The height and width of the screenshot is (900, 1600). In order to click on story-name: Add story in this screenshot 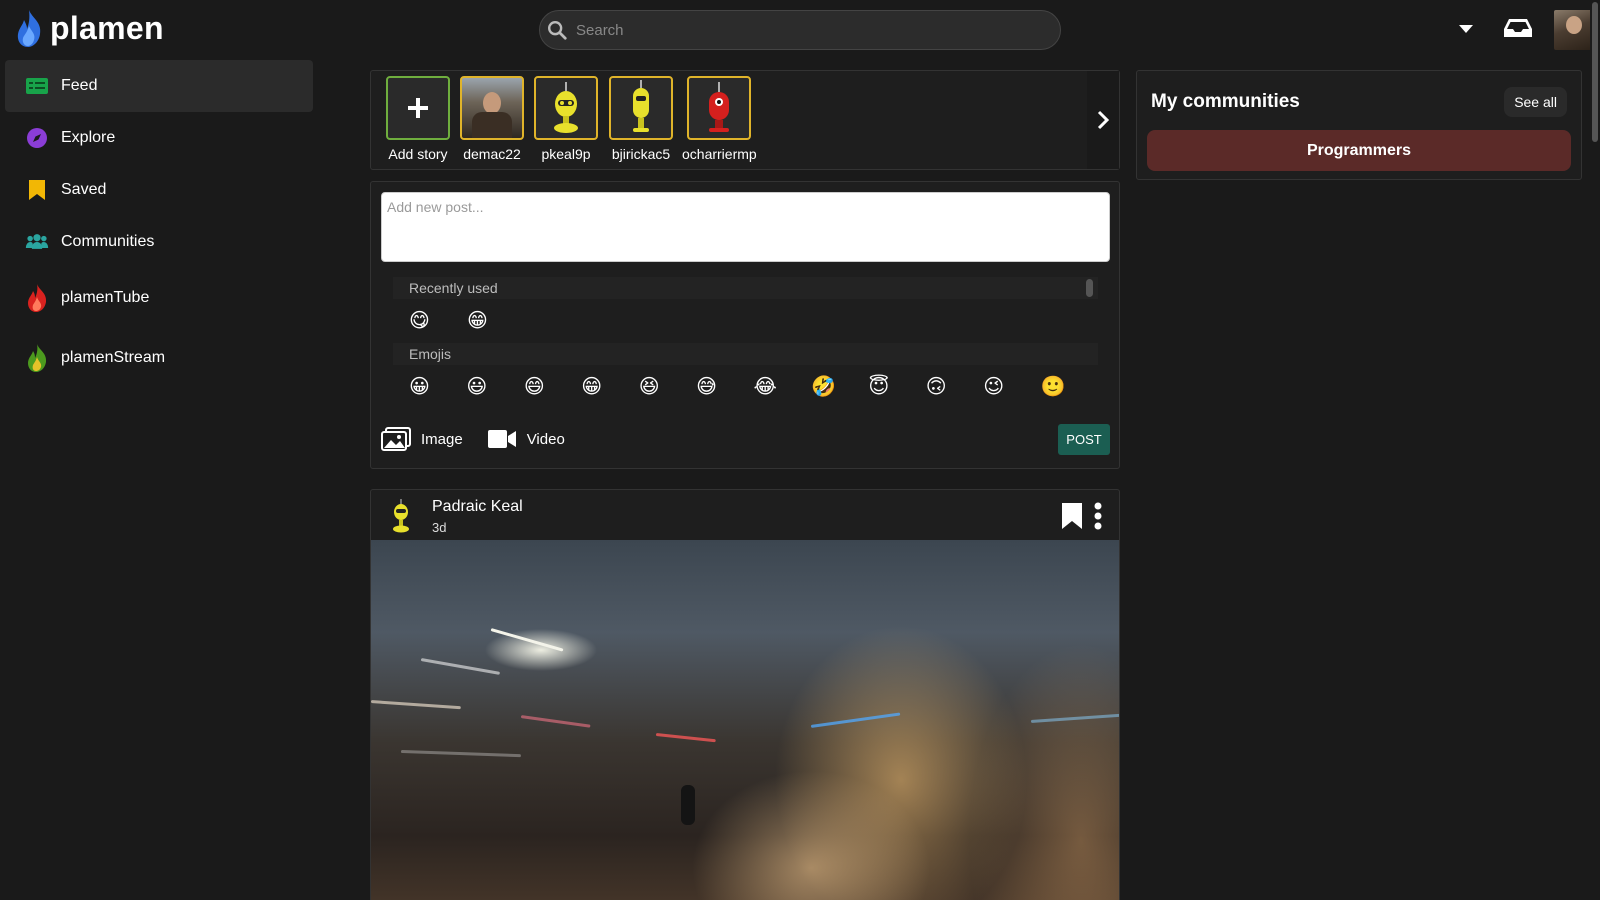, I will do `click(418, 154)`.